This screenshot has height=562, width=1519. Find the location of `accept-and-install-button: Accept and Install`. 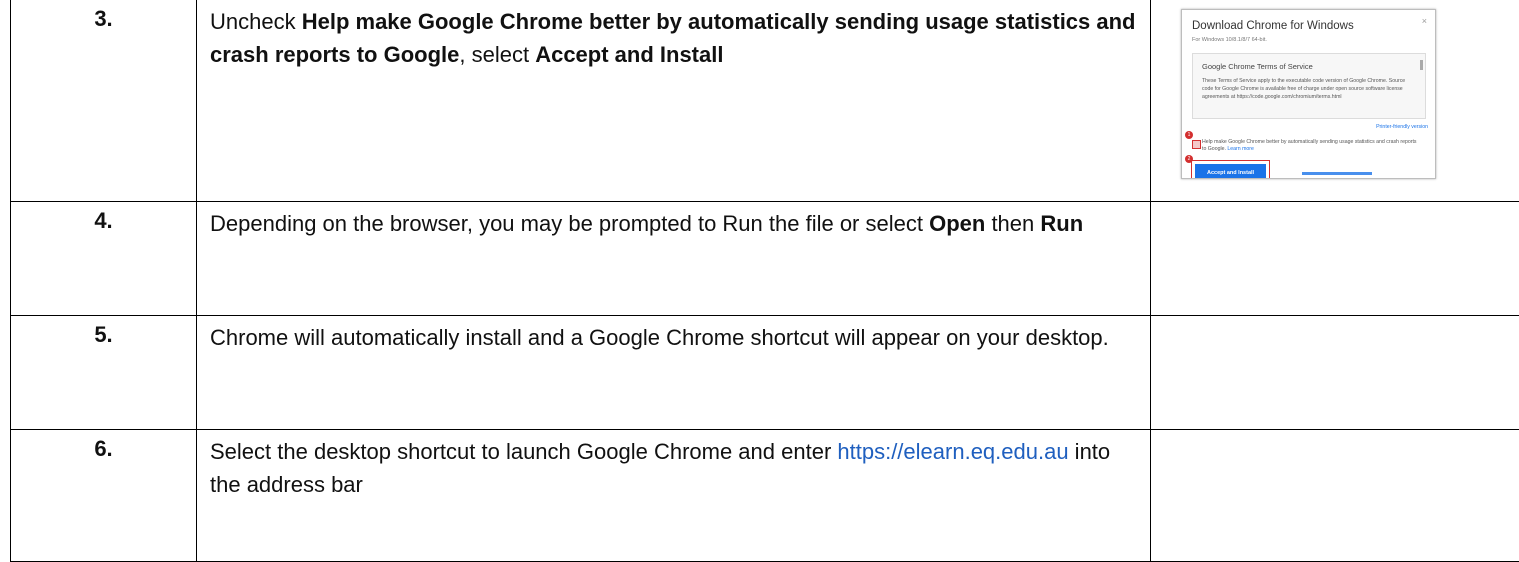

accept-and-install-button: Accept and Install is located at coordinates (1230, 171).